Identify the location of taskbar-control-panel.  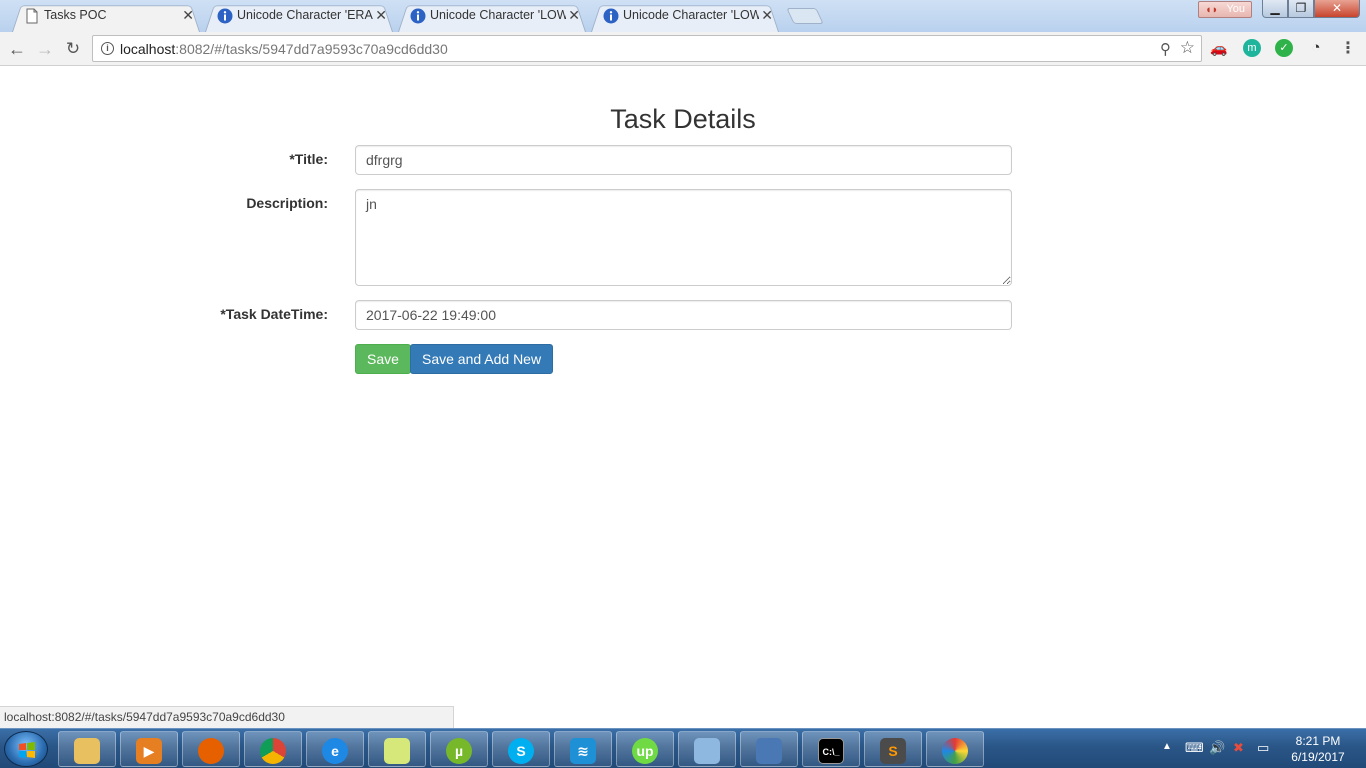
(707, 749).